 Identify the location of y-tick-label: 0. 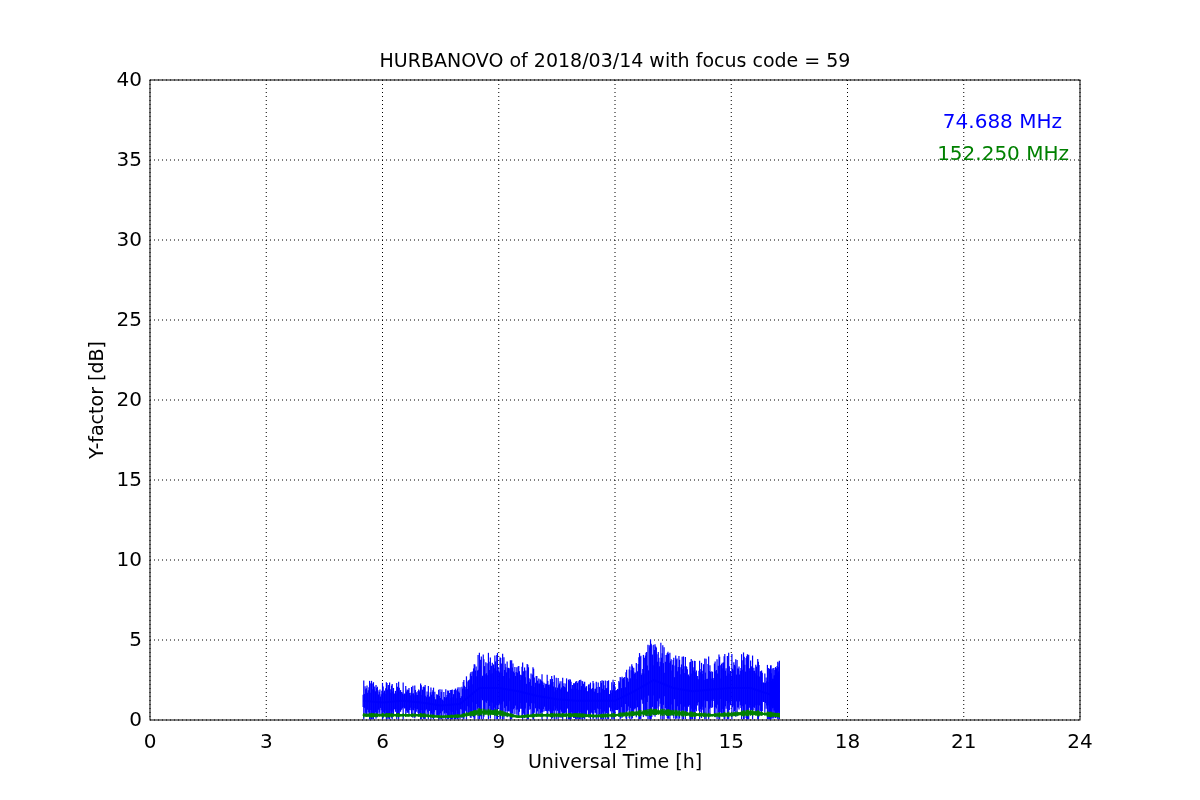
(135, 718).